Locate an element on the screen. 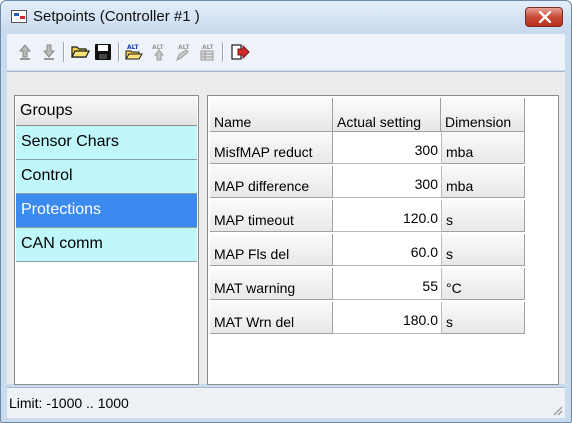 This screenshot has width=572, height=423. setpoint-name: MAT Wrn del is located at coordinates (271, 318).